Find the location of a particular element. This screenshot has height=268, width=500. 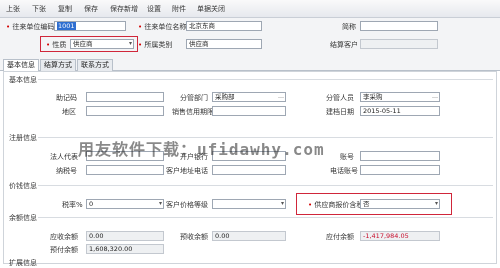

name-input: 北京东商 is located at coordinates (224, 26).